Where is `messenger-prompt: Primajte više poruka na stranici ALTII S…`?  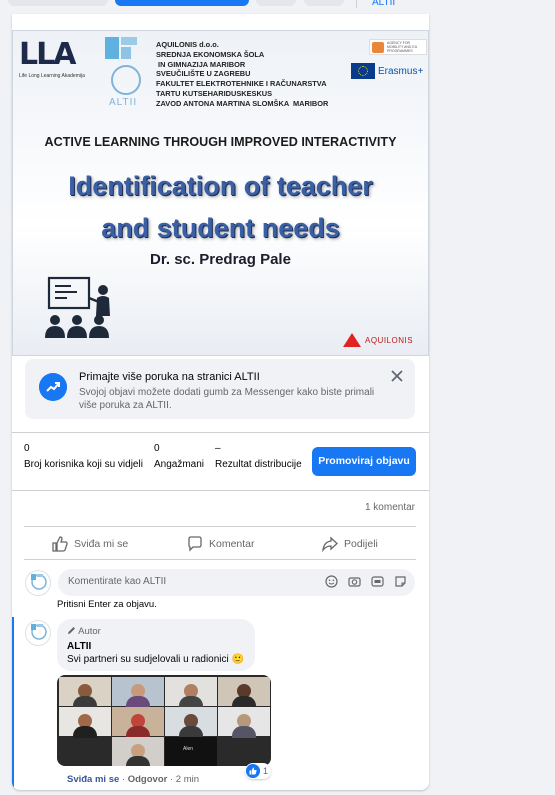
messenger-prompt: Primajte više poruka na stranici ALTII S… is located at coordinates (220, 389).